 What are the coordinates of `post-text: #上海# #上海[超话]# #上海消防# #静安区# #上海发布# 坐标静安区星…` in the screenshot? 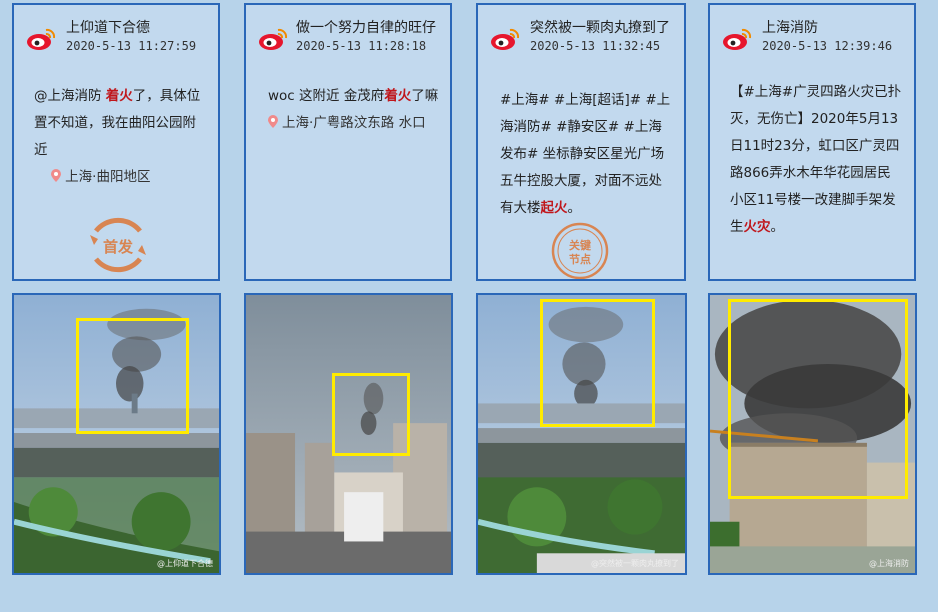 It's located at (587, 154).